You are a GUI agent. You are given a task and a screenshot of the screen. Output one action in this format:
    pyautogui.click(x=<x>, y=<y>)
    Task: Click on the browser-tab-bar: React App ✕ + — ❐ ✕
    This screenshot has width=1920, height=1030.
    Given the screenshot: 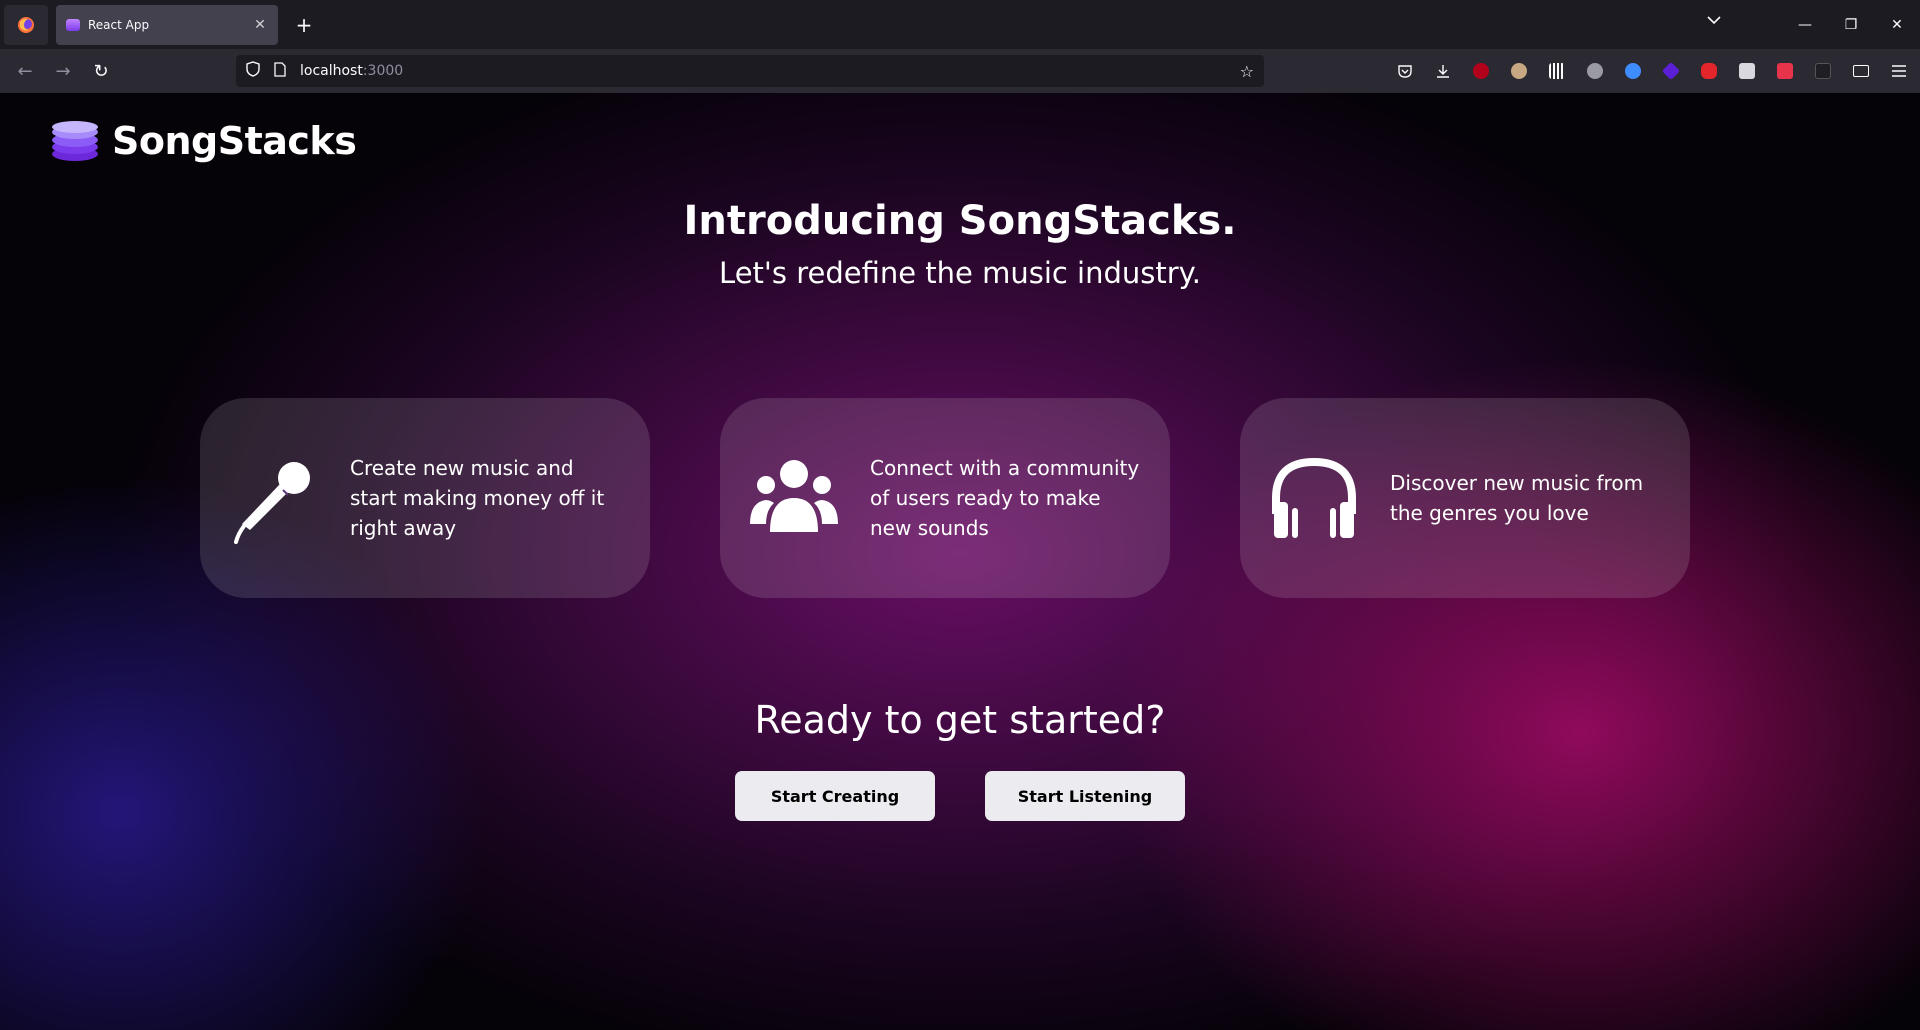 What is the action you would take?
    pyautogui.click(x=960, y=24)
    